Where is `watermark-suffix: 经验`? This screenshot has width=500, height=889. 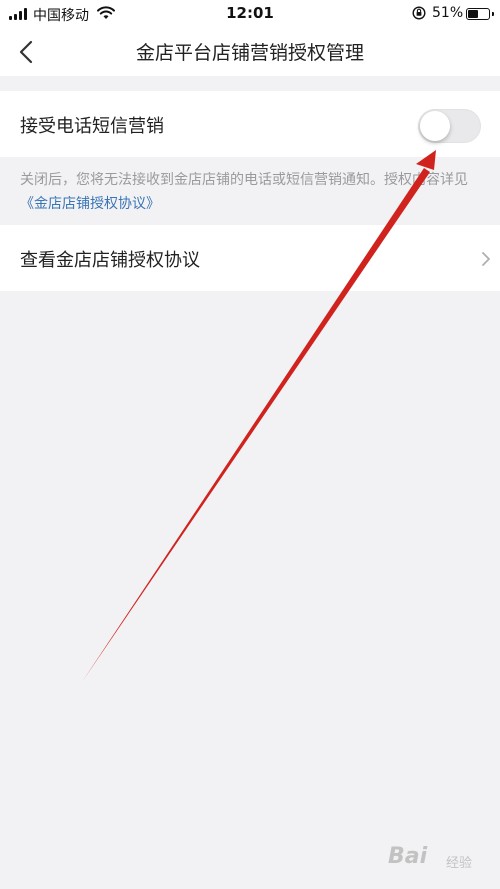 watermark-suffix: 经验 is located at coordinates (459, 863).